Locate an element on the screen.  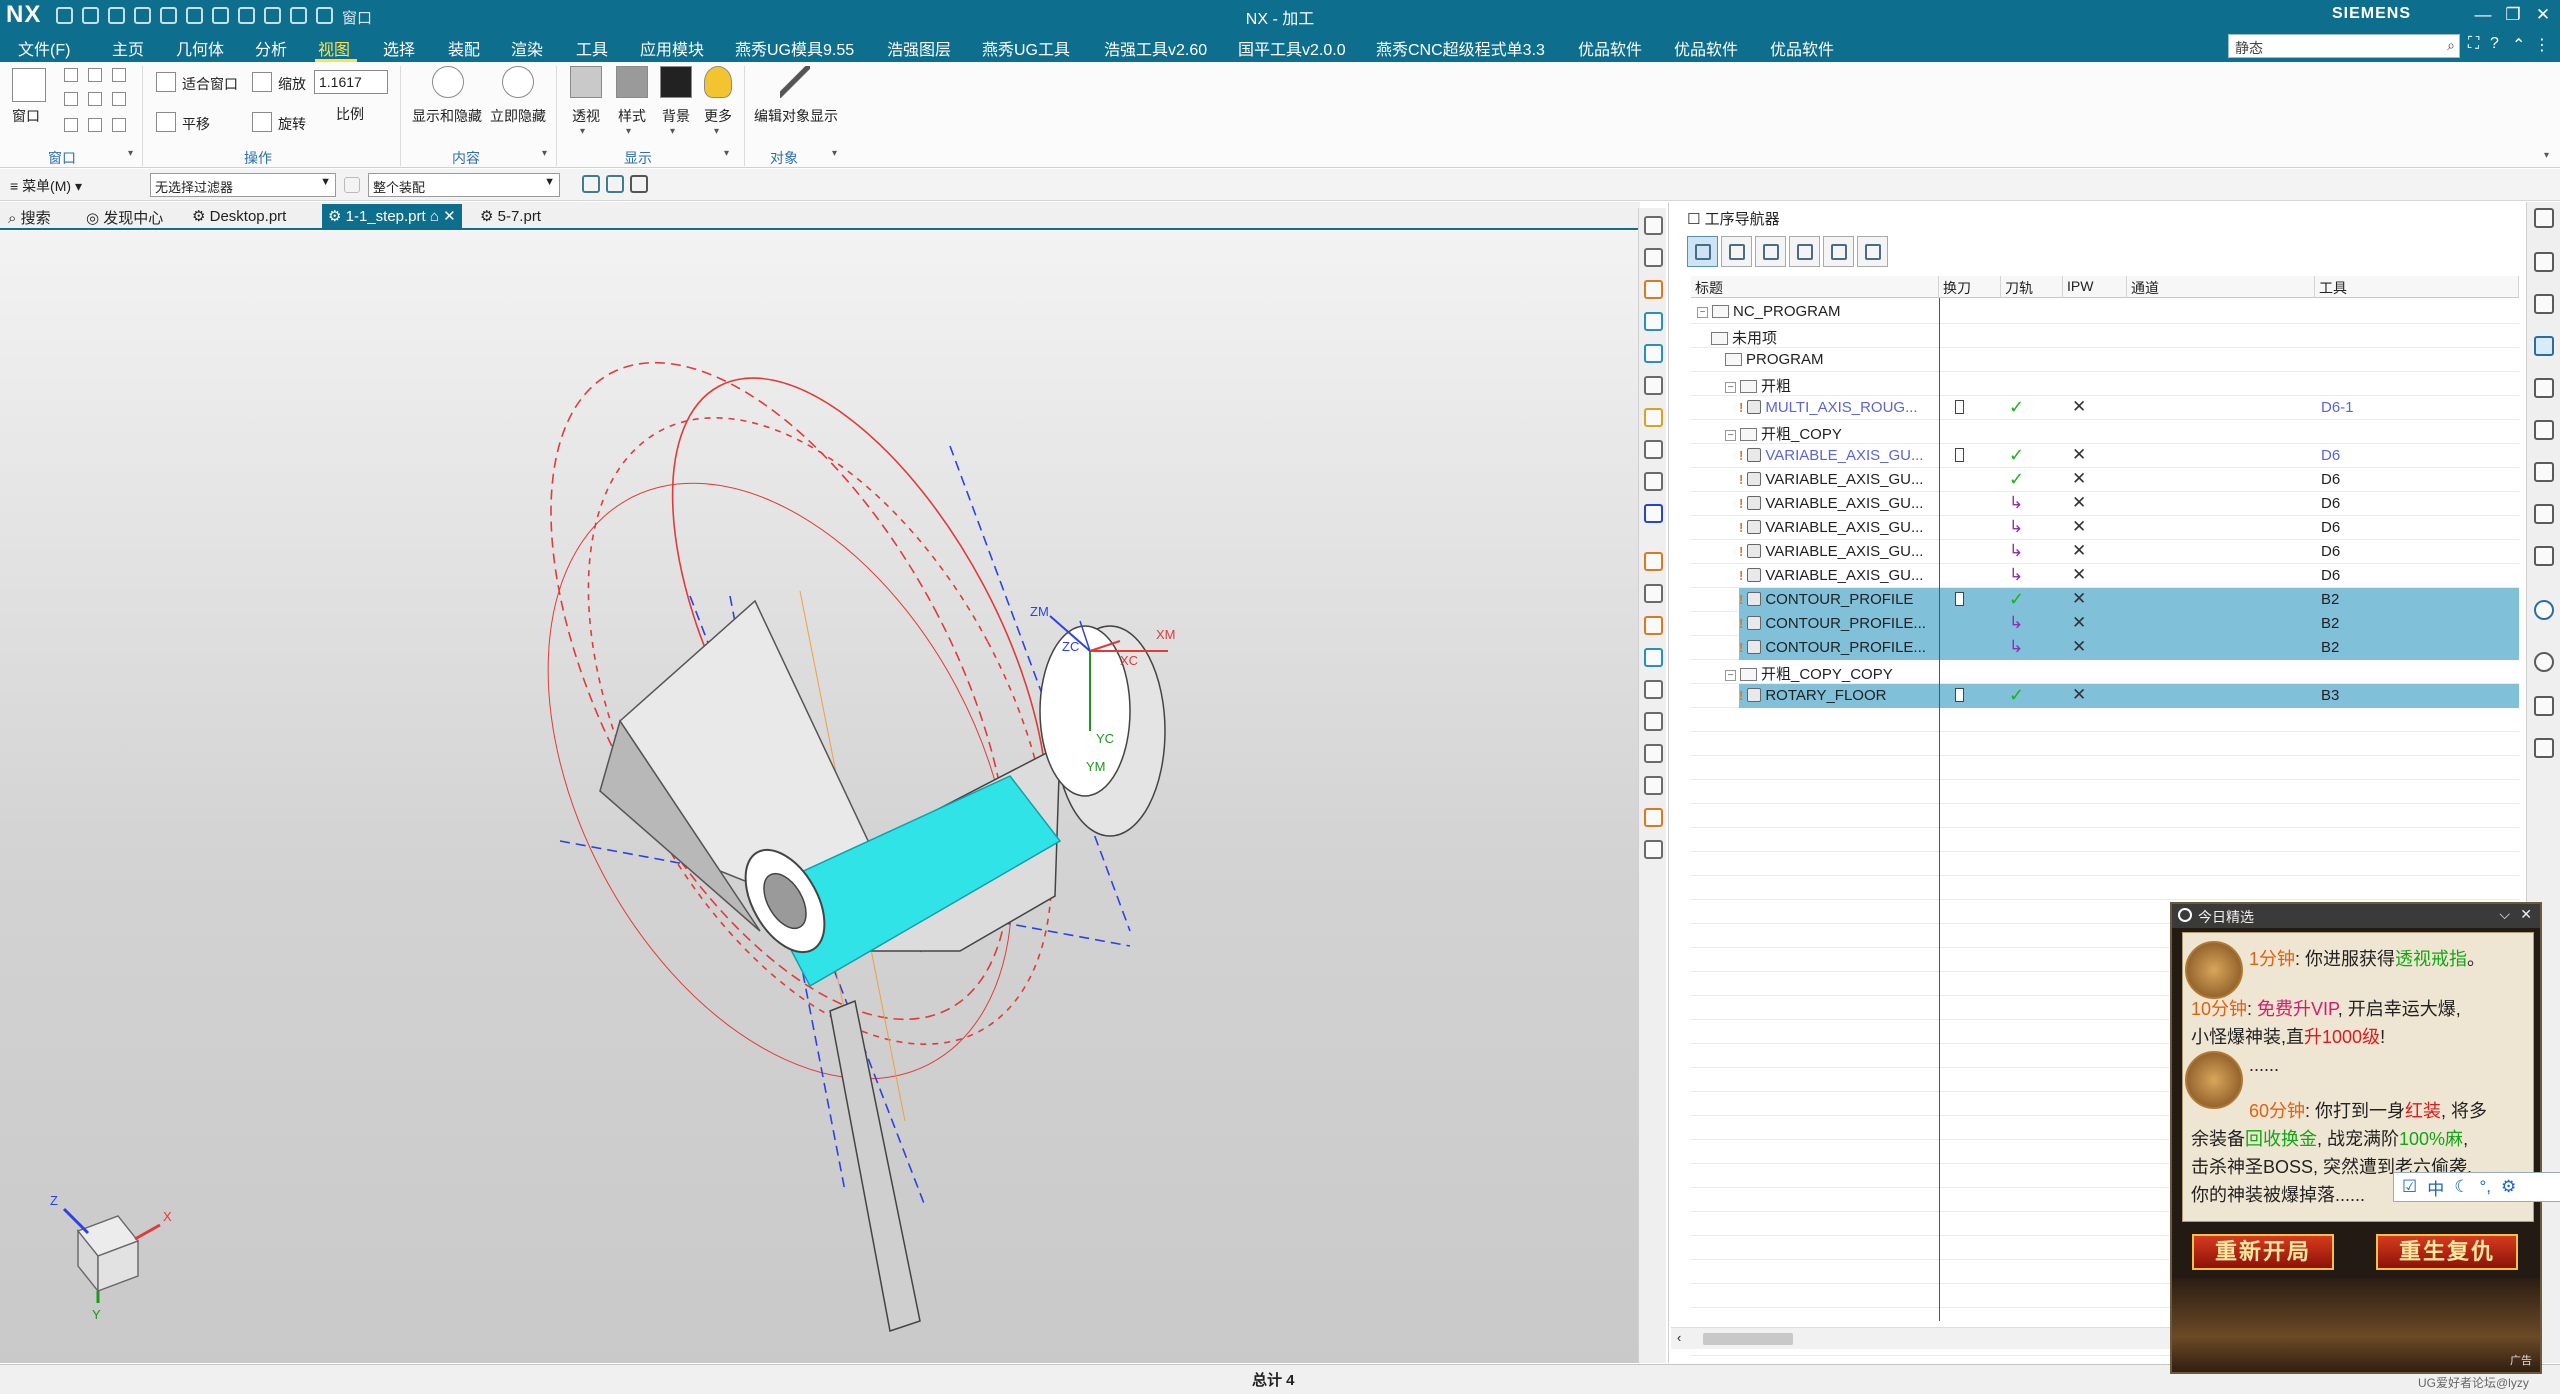
menu-youpin-1: 优品软件 is located at coordinates (1610, 48).